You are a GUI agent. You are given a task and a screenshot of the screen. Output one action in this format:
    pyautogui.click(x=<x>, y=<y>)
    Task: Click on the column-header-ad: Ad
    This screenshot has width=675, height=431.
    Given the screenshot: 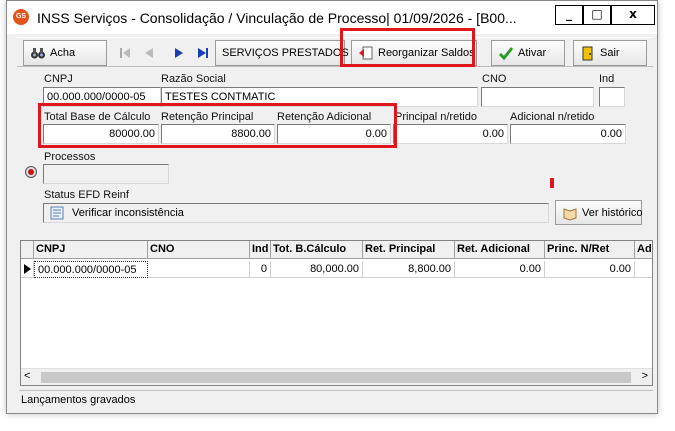 What is the action you would take?
    pyautogui.click(x=643, y=250)
    